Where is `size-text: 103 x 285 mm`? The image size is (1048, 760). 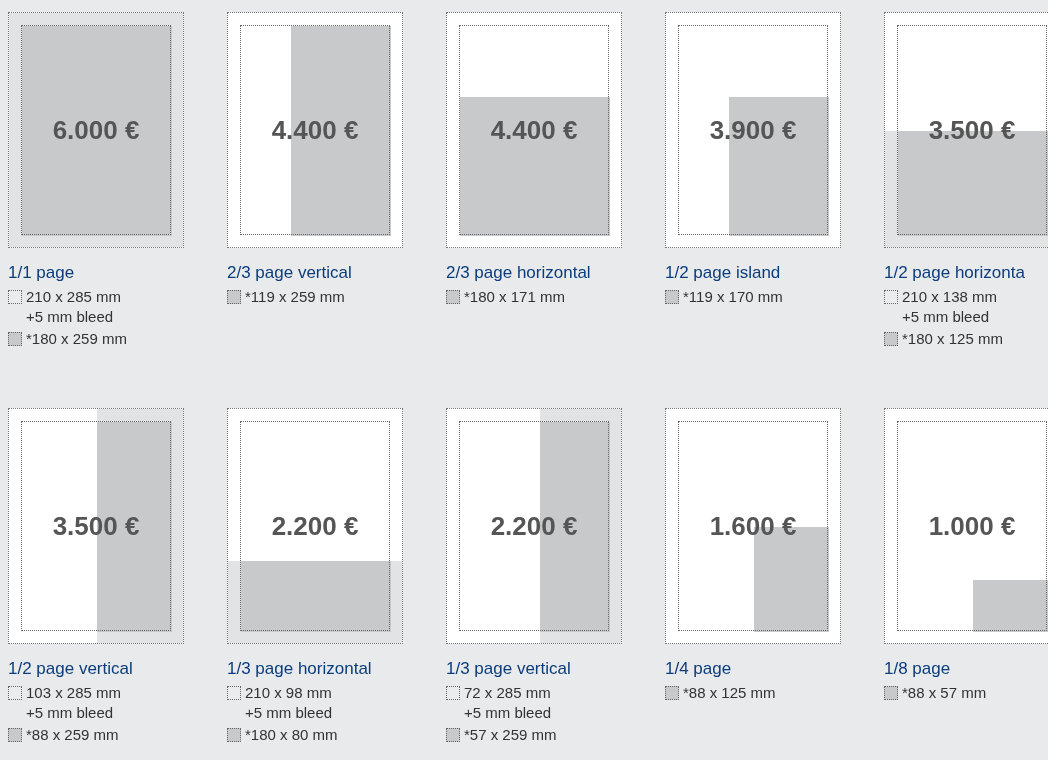
size-text: 103 x 285 mm is located at coordinates (74, 693).